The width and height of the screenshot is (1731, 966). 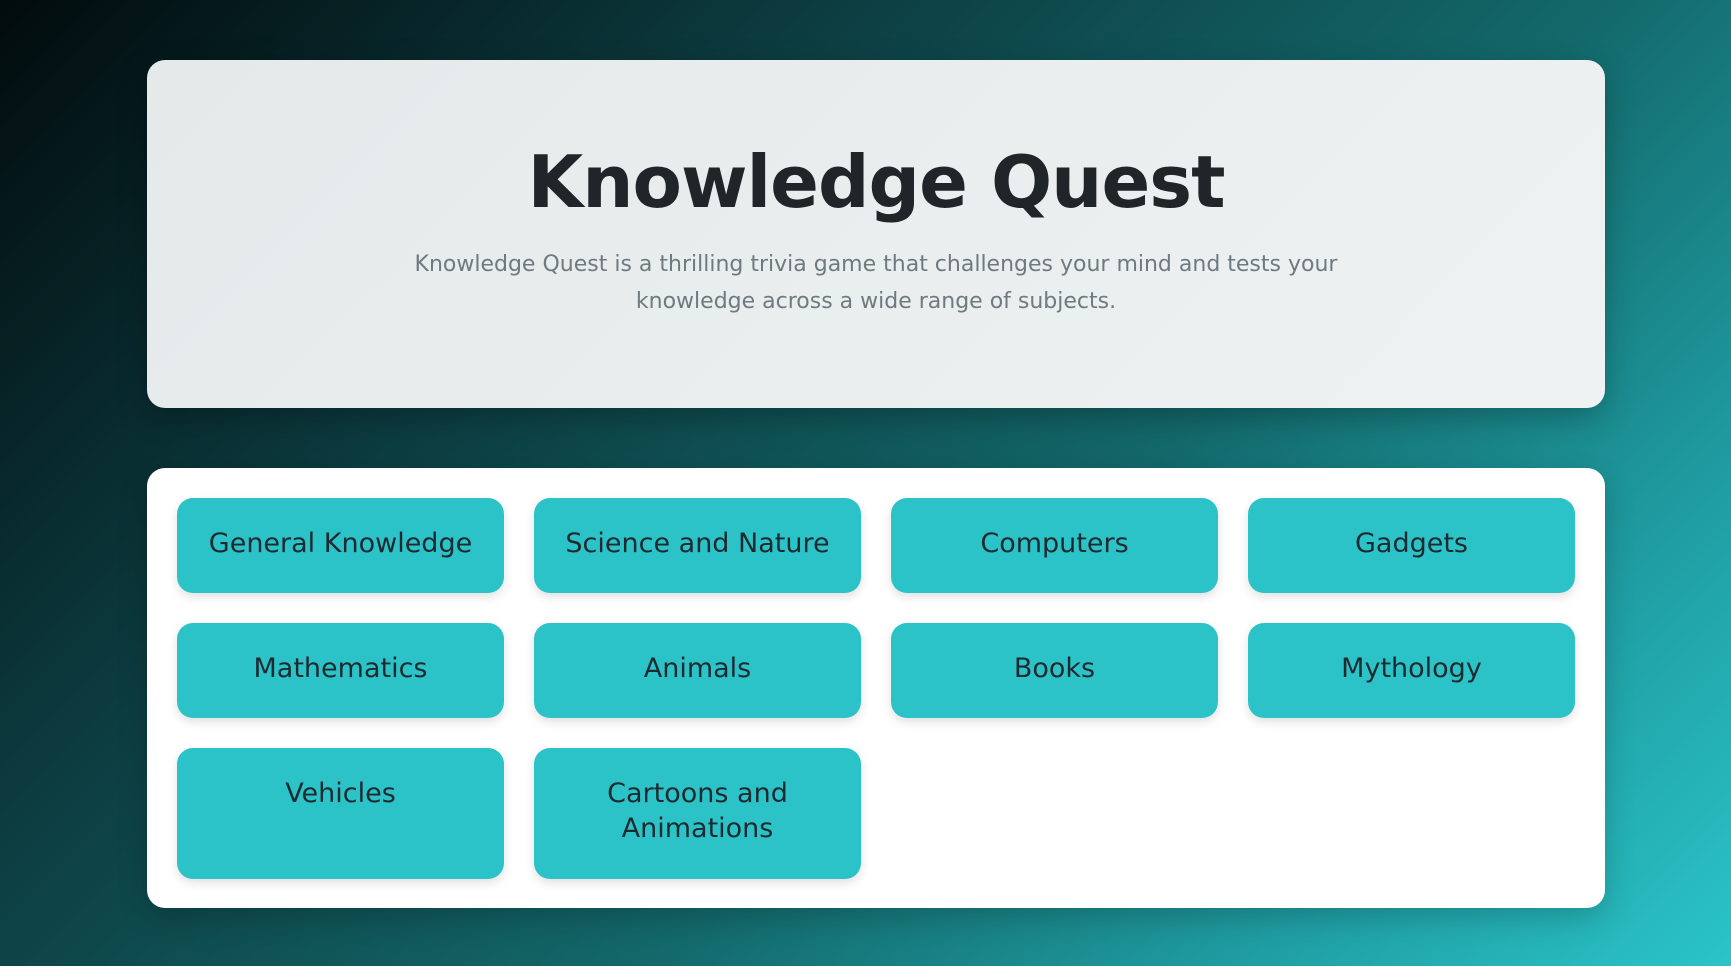 I want to click on category-button-vehicles: Vehicles, so click(x=340, y=813).